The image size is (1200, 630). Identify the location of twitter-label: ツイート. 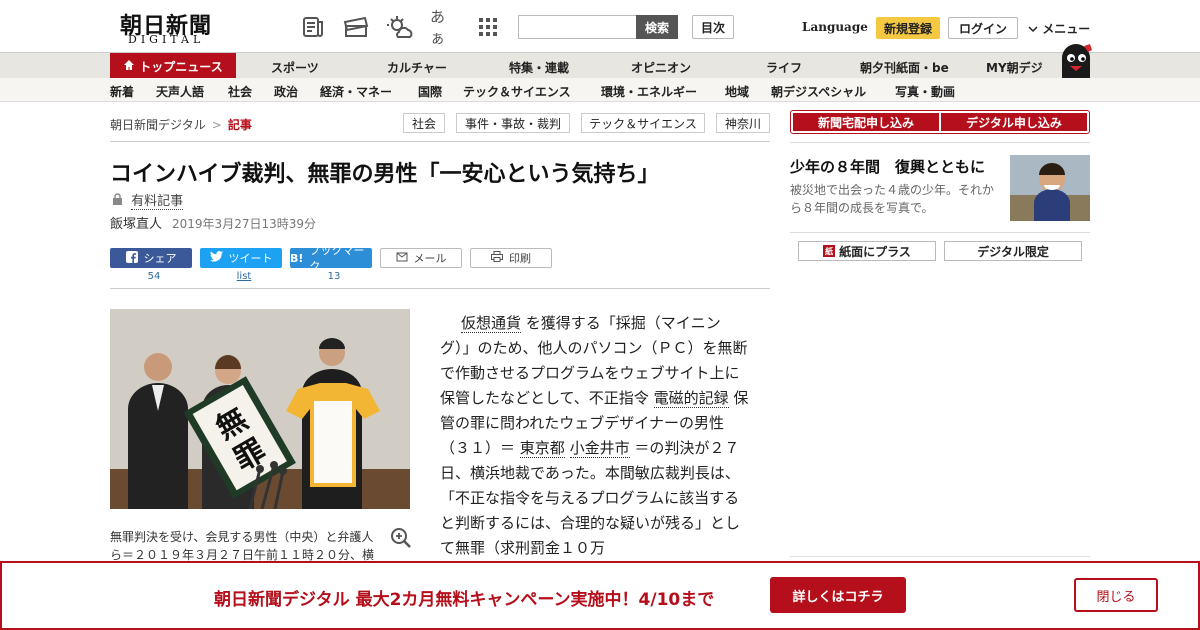
(250, 258).